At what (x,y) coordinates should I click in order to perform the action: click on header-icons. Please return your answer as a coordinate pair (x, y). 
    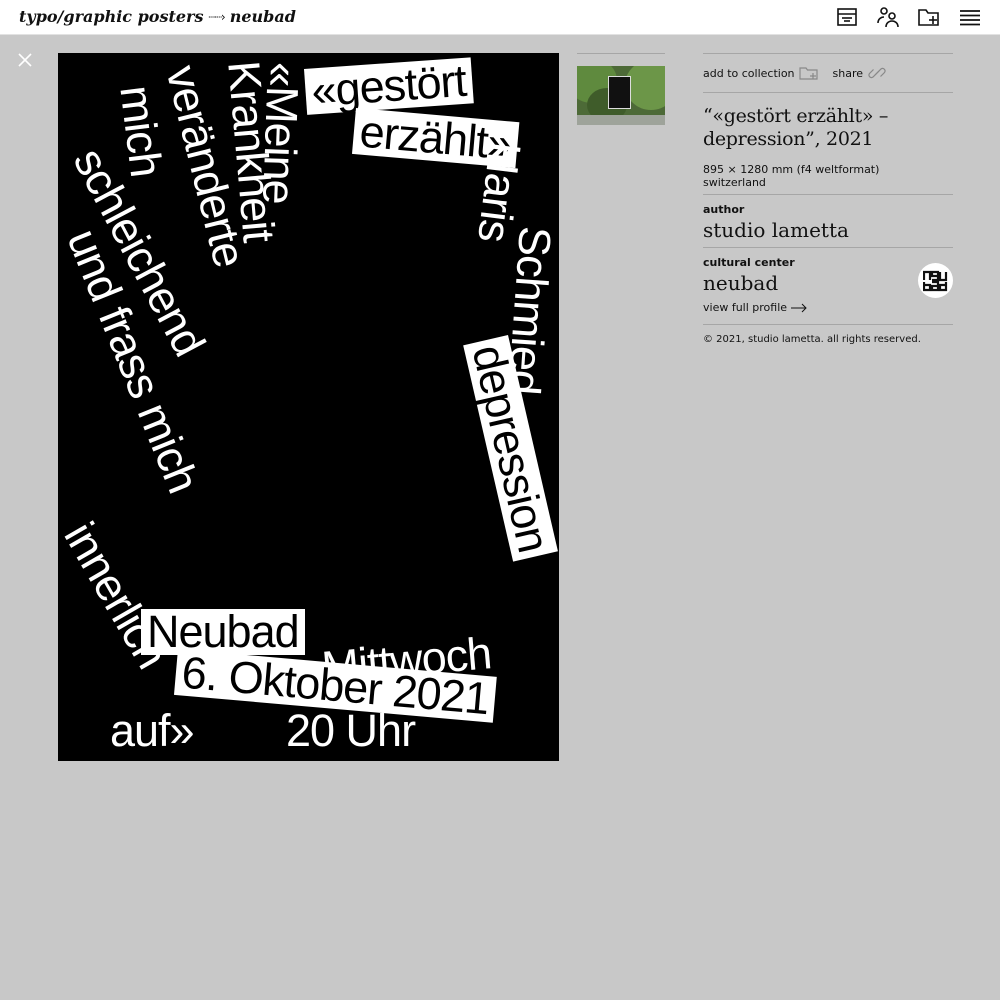
    Looking at the image, I should click on (908, 17).